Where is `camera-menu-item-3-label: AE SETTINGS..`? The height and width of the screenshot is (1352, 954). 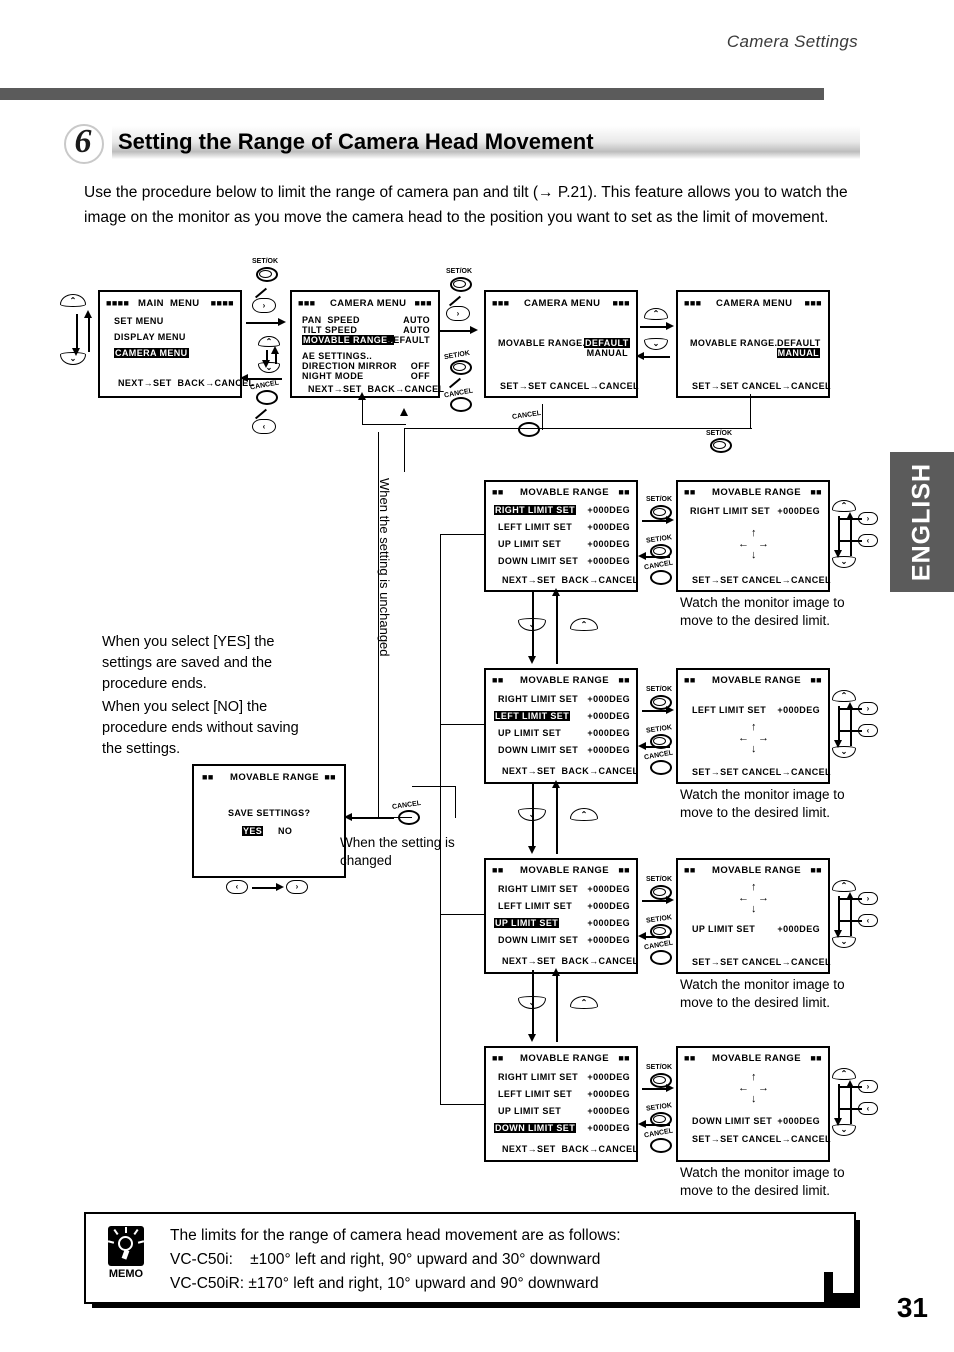 camera-menu-item-3-label: AE SETTINGS.. is located at coordinates (337, 356).